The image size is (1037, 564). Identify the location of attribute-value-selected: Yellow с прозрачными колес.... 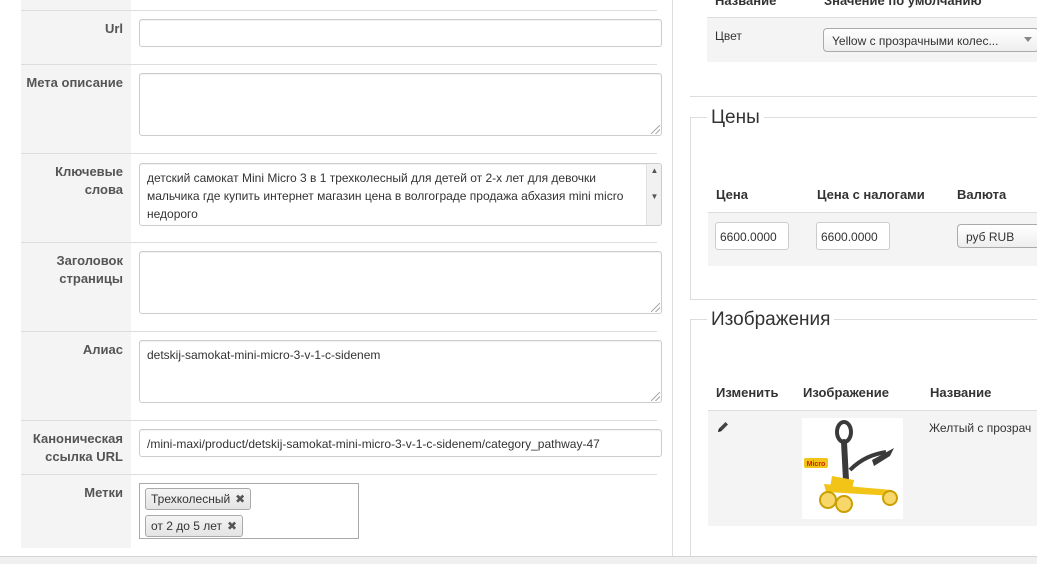
(915, 41).